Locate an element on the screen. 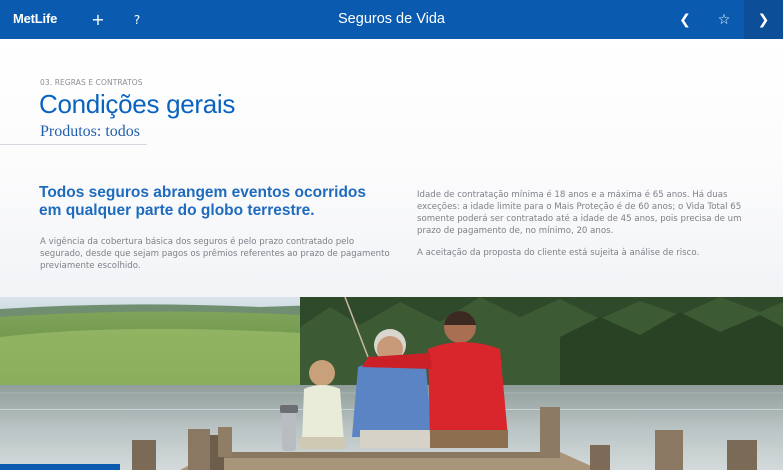 This screenshot has width=783, height=470. top-bar: MetLife + ? Seguros de Vida ❮ ☆ ❯ is located at coordinates (391, 19).